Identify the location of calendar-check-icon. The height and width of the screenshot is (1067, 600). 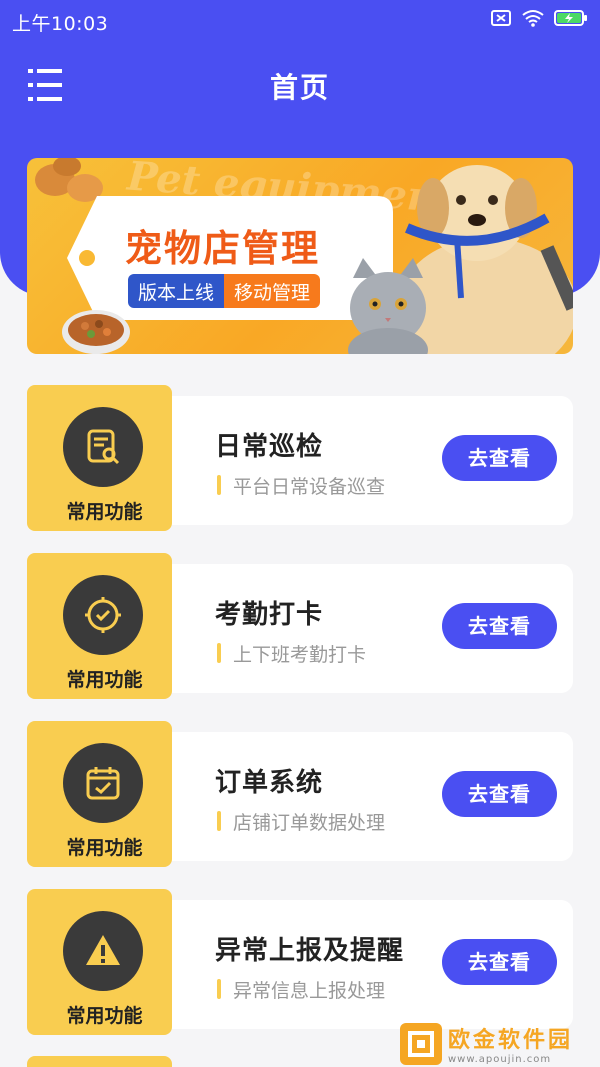
(103, 783).